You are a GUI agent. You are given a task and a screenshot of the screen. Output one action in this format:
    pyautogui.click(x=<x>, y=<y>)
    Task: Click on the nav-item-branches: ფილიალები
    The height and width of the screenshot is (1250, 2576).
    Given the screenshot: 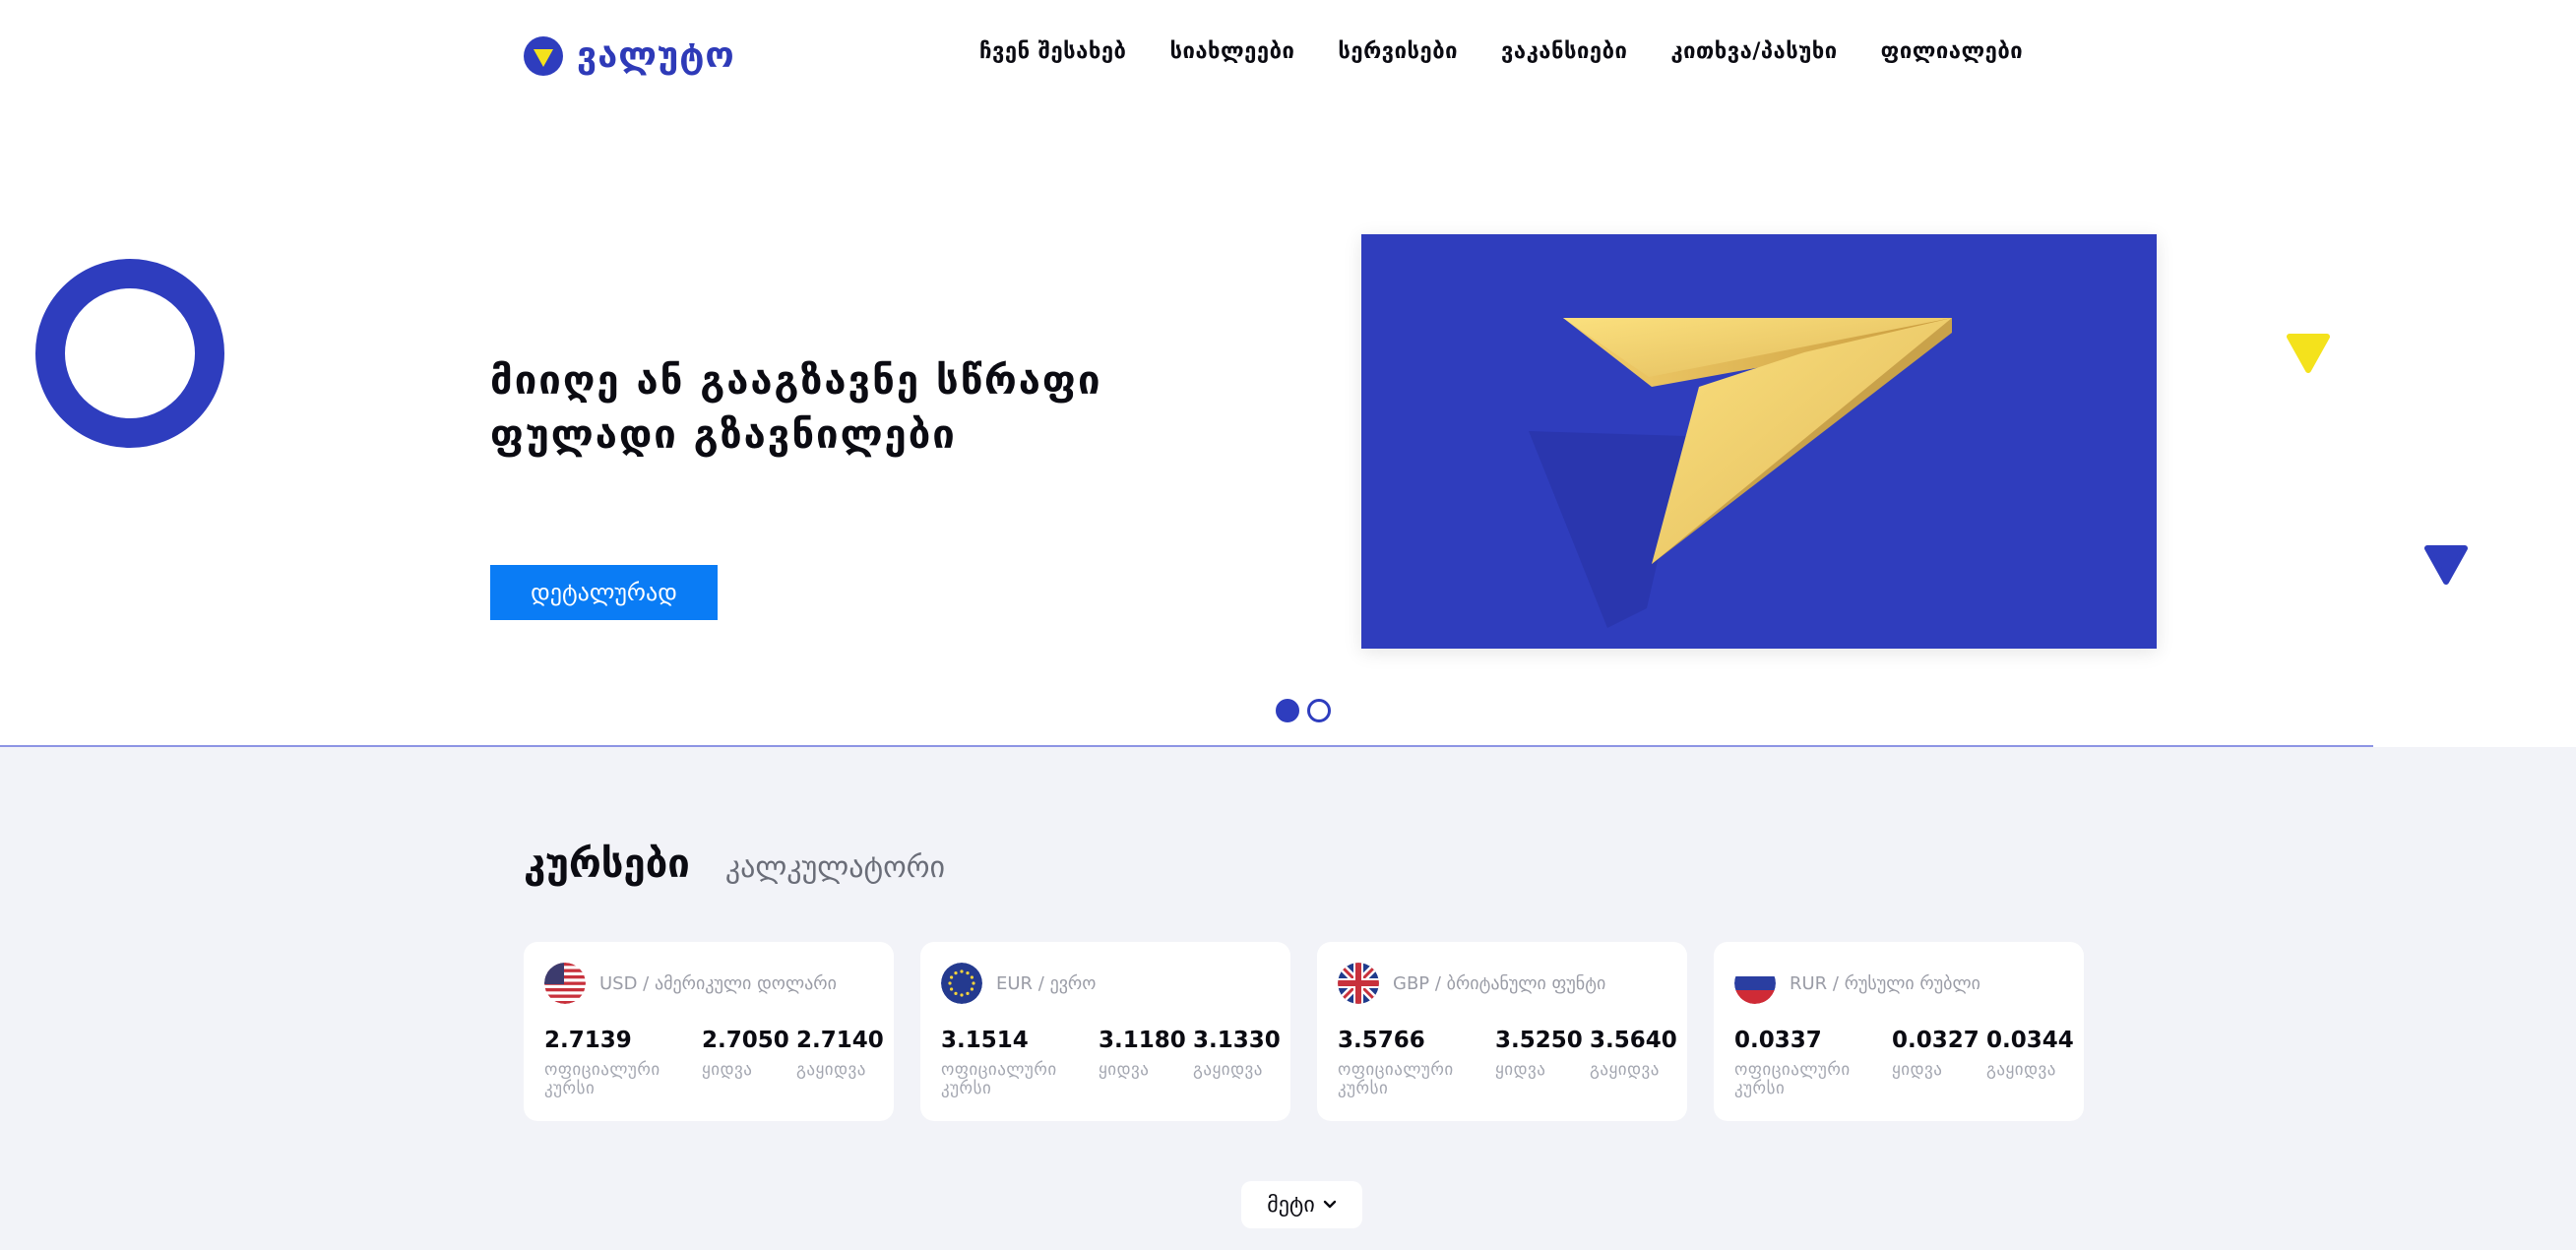 What is the action you would take?
    pyautogui.click(x=1952, y=51)
    